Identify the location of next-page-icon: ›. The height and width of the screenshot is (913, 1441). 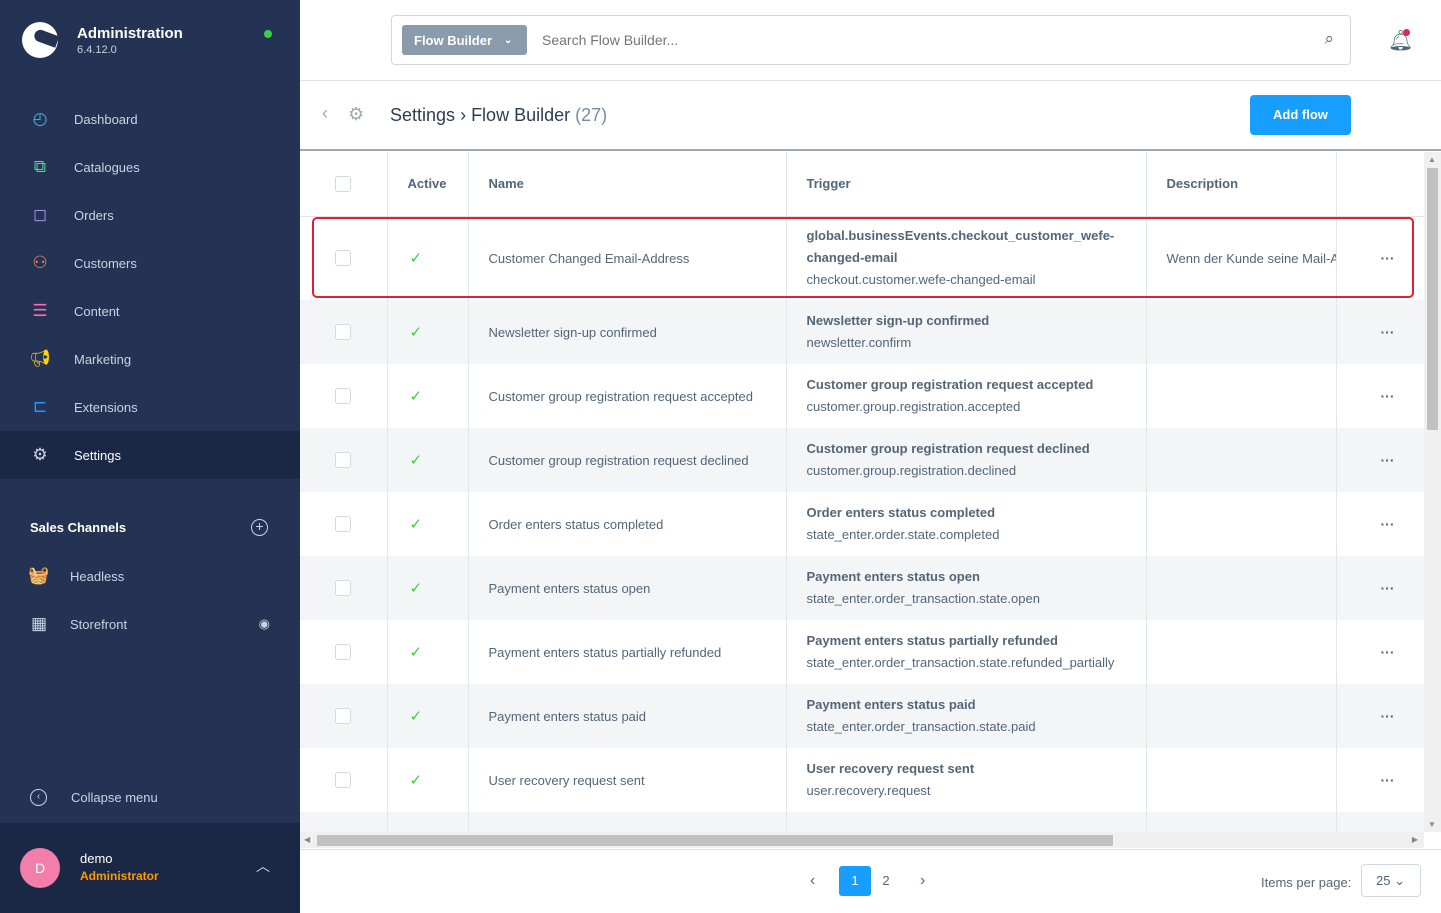
(922, 881).